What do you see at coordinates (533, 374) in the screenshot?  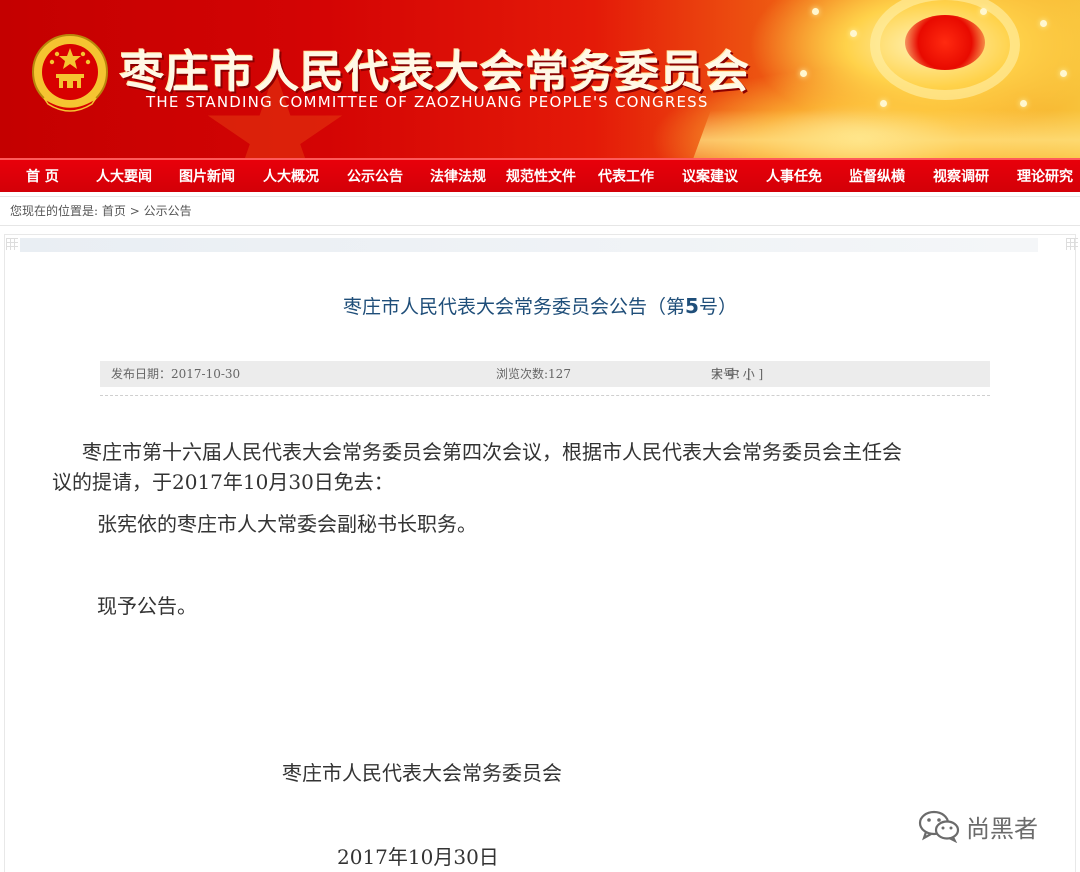 I see `view-count: 浏览次数:127` at bounding box center [533, 374].